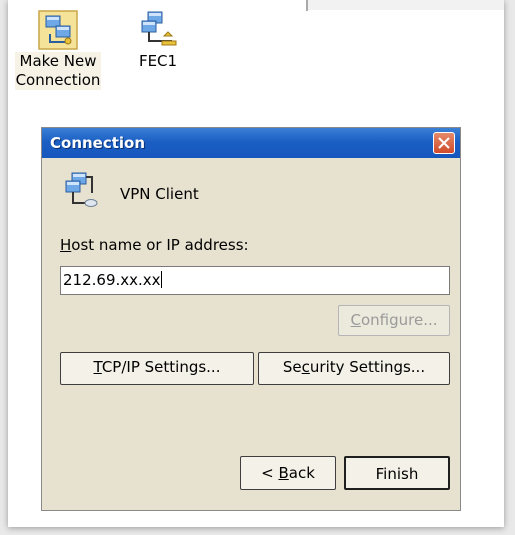 The height and width of the screenshot is (535, 515). Describe the element at coordinates (161, 279) in the screenshot. I see `text-caret` at that location.